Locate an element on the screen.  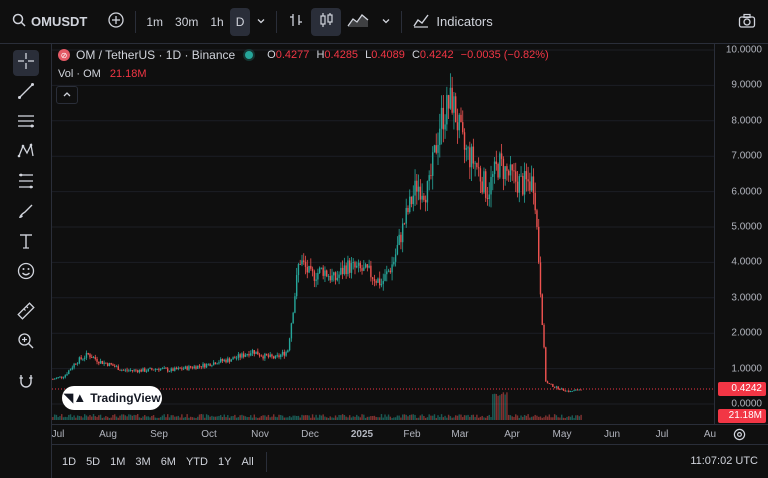
range-3m: 3M is located at coordinates (142, 462).